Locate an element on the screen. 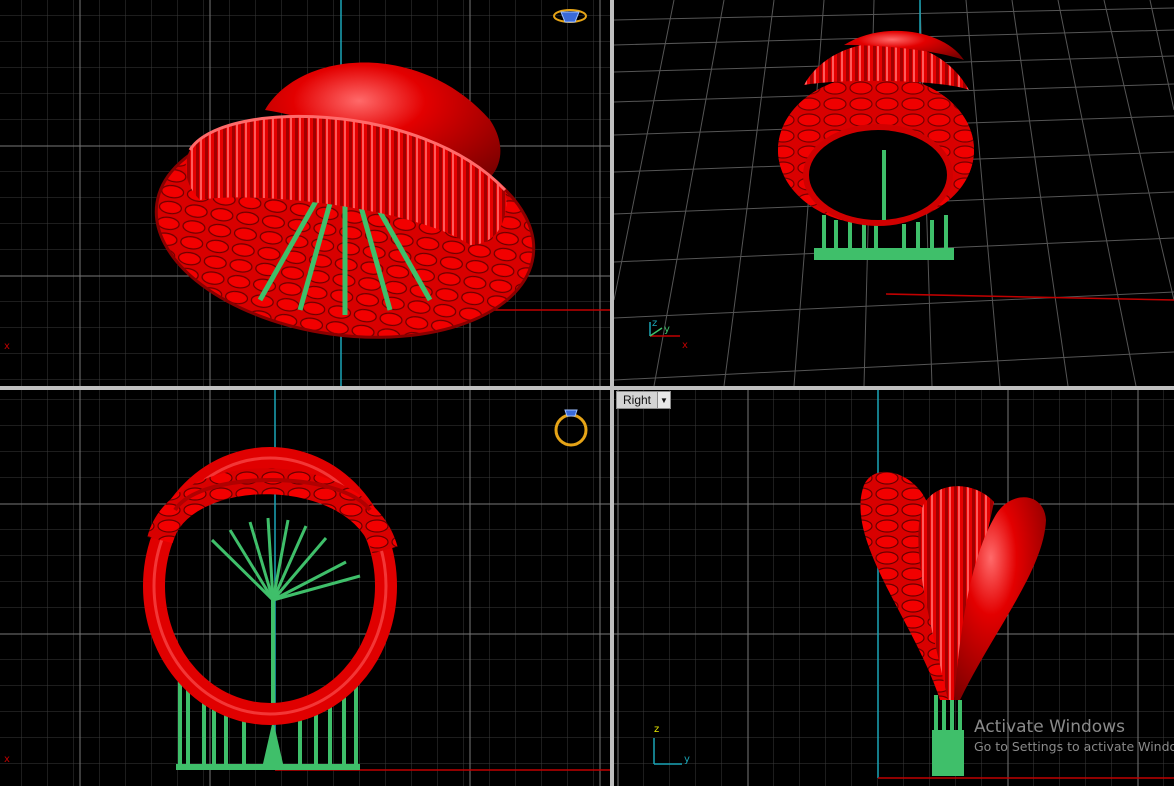  chevron-down-icon: ▼ is located at coordinates (664, 400).